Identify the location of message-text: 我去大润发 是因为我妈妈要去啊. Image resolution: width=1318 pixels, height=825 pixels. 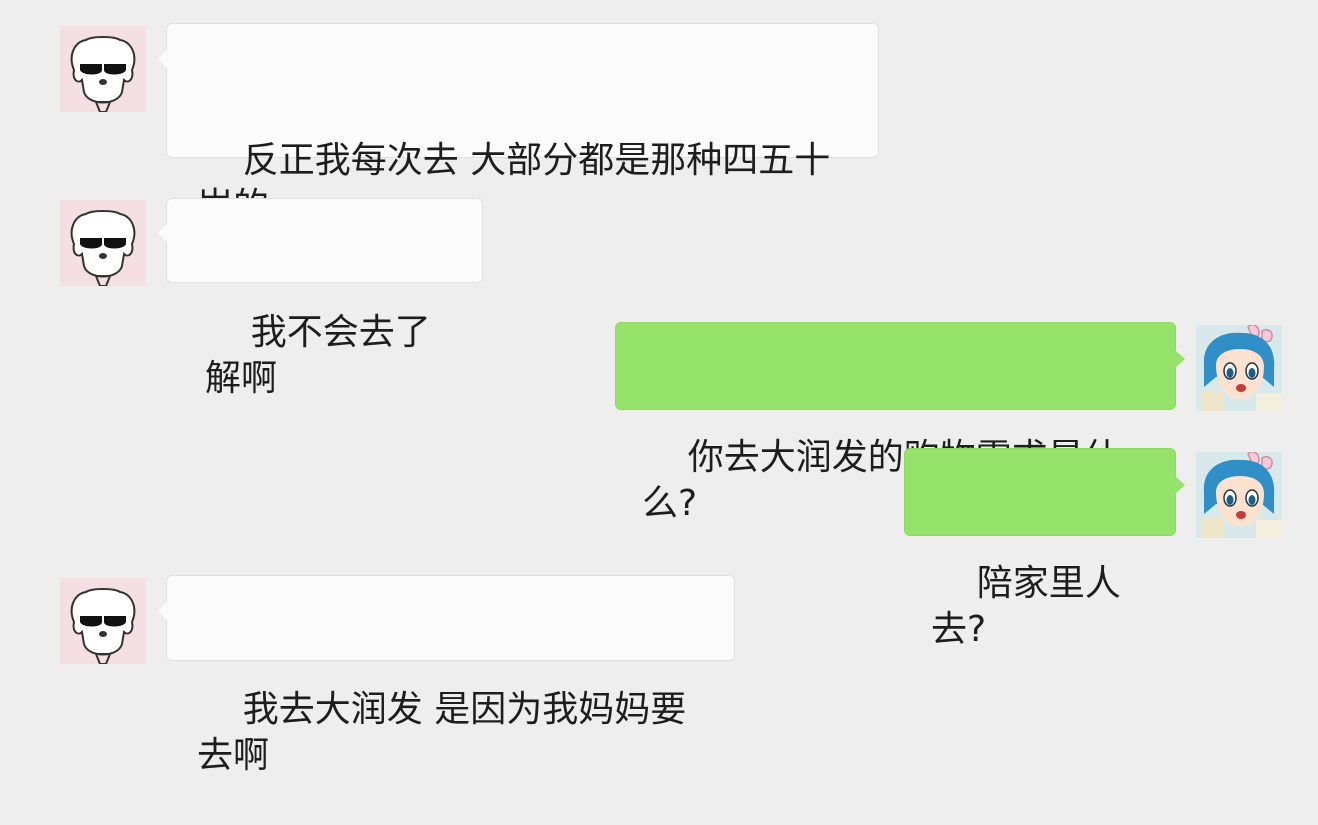
(442, 732).